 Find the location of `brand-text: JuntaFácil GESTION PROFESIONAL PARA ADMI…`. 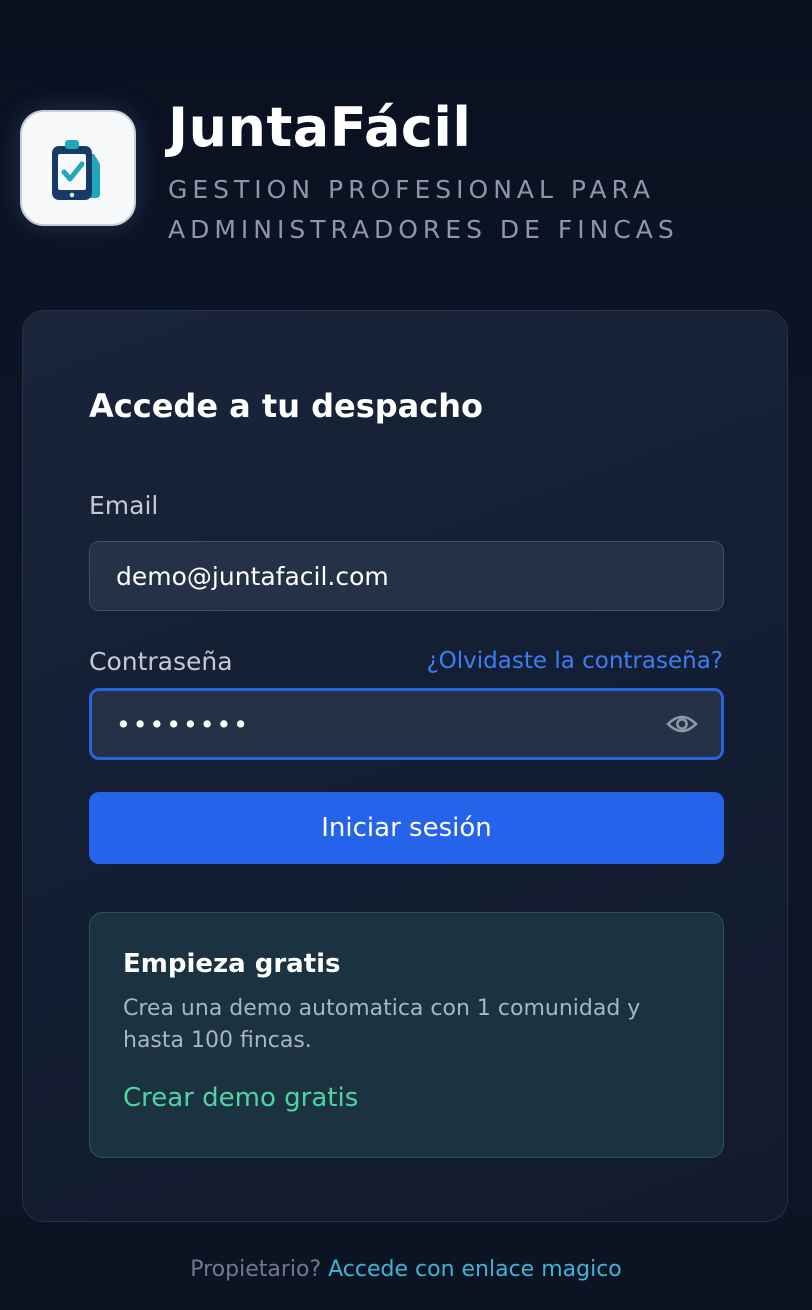

brand-text: JuntaFácil GESTION PROFESIONAL PARA ADMI… is located at coordinates (448, 174).